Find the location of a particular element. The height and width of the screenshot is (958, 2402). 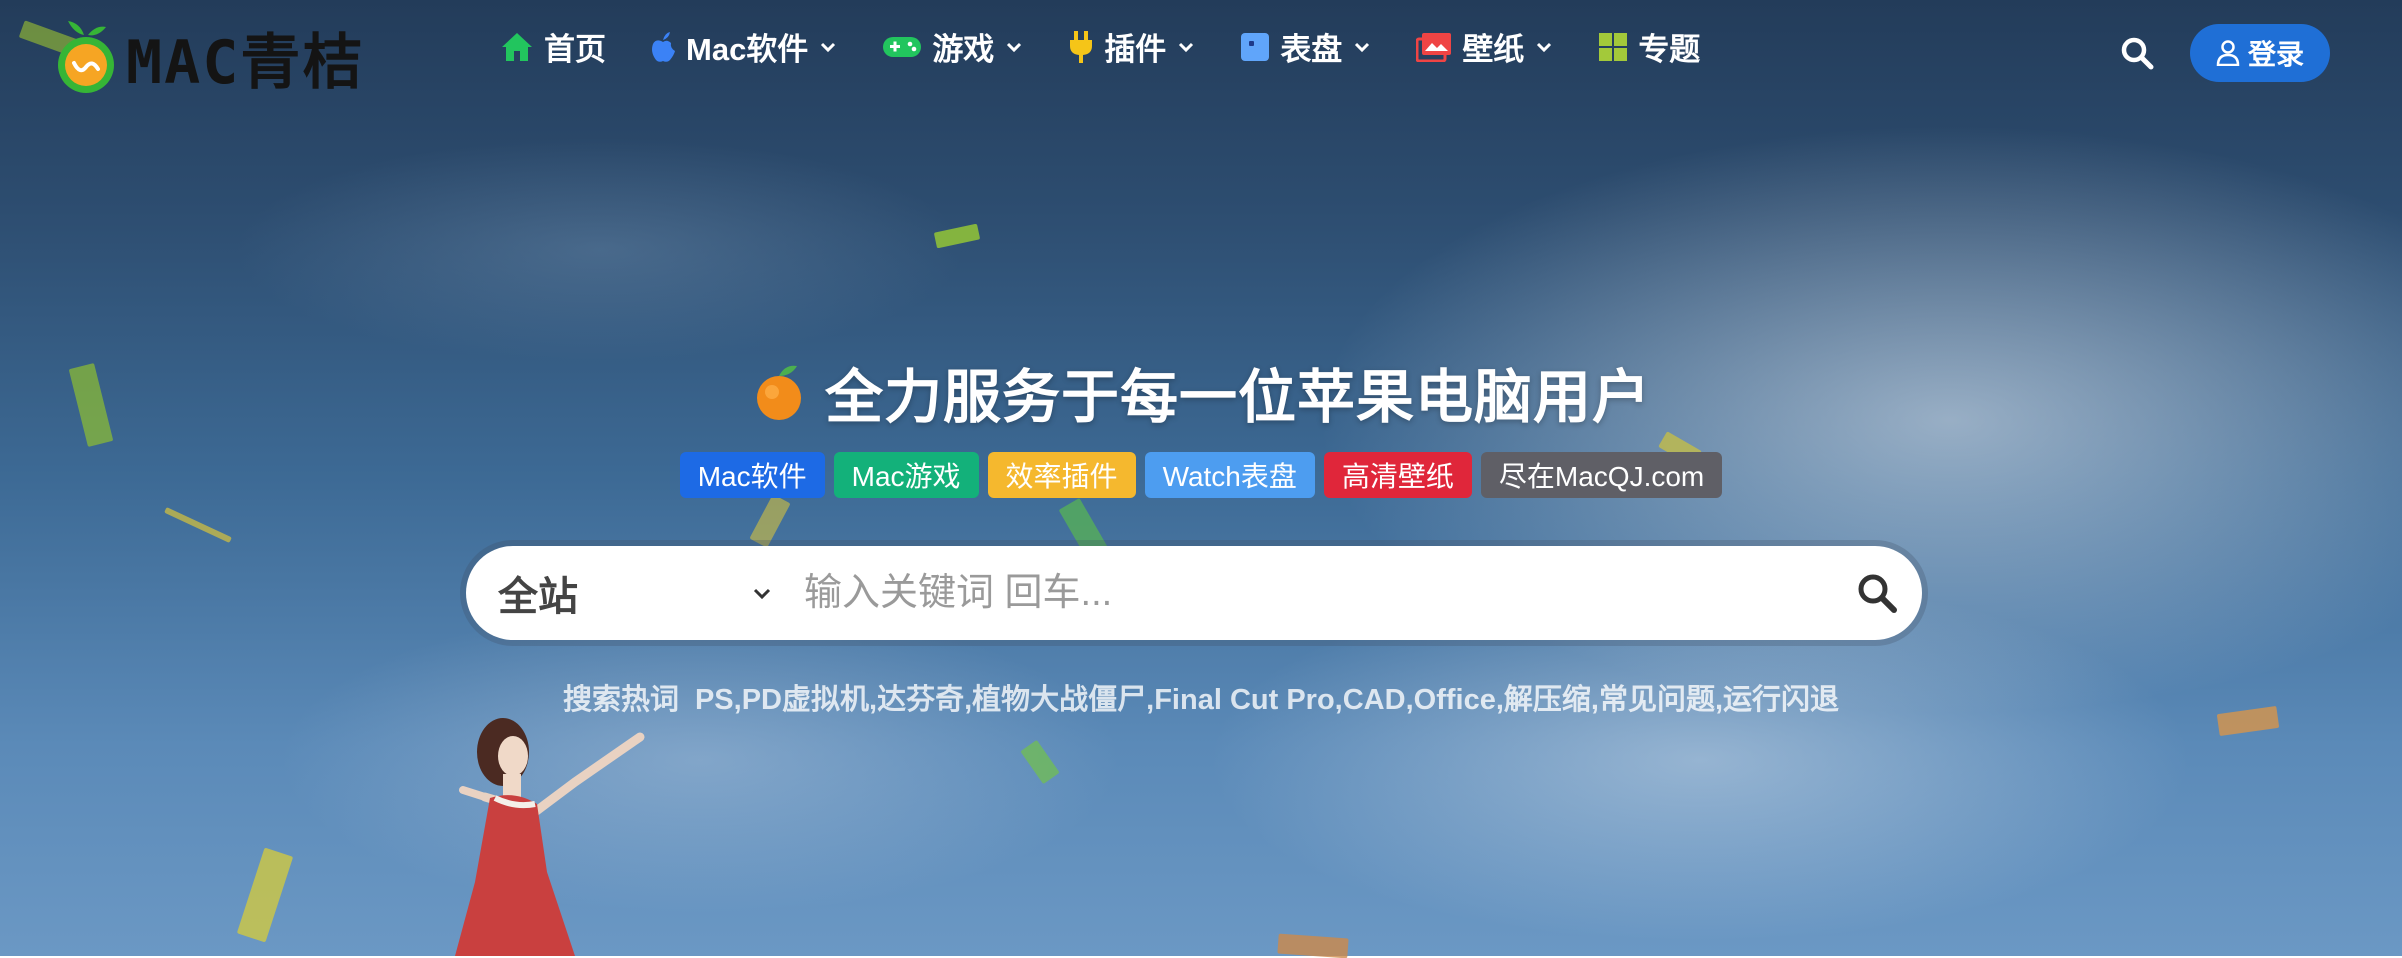

hot-keyword: 常见问题 is located at coordinates (1657, 700).